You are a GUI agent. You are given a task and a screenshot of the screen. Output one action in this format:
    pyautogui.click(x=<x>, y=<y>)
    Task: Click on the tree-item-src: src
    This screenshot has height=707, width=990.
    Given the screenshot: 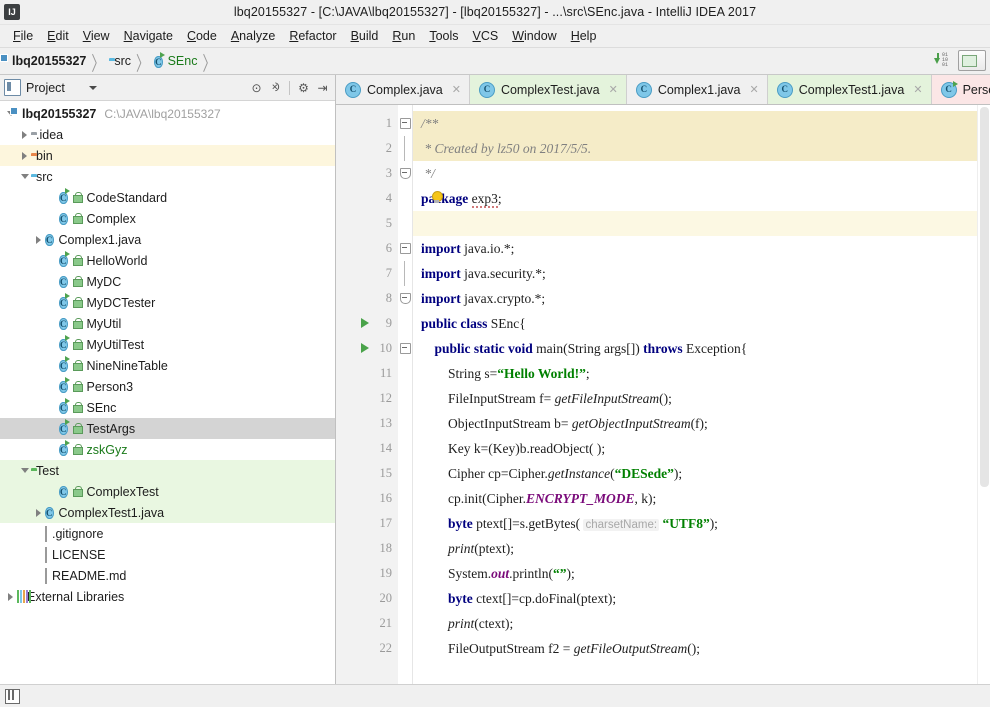 What is the action you would take?
    pyautogui.click(x=167, y=176)
    